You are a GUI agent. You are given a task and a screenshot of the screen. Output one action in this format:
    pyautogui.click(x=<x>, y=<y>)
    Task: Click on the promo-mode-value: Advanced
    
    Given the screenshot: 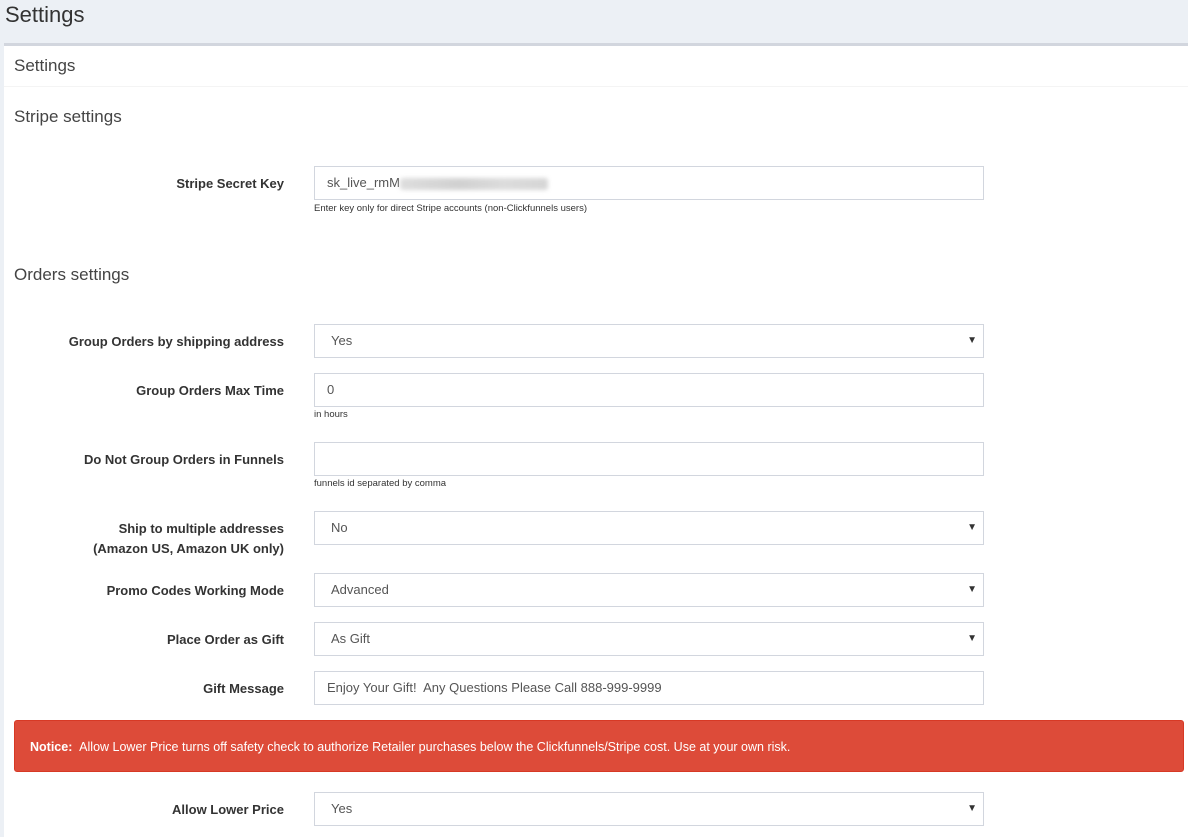 What is the action you would take?
    pyautogui.click(x=360, y=589)
    